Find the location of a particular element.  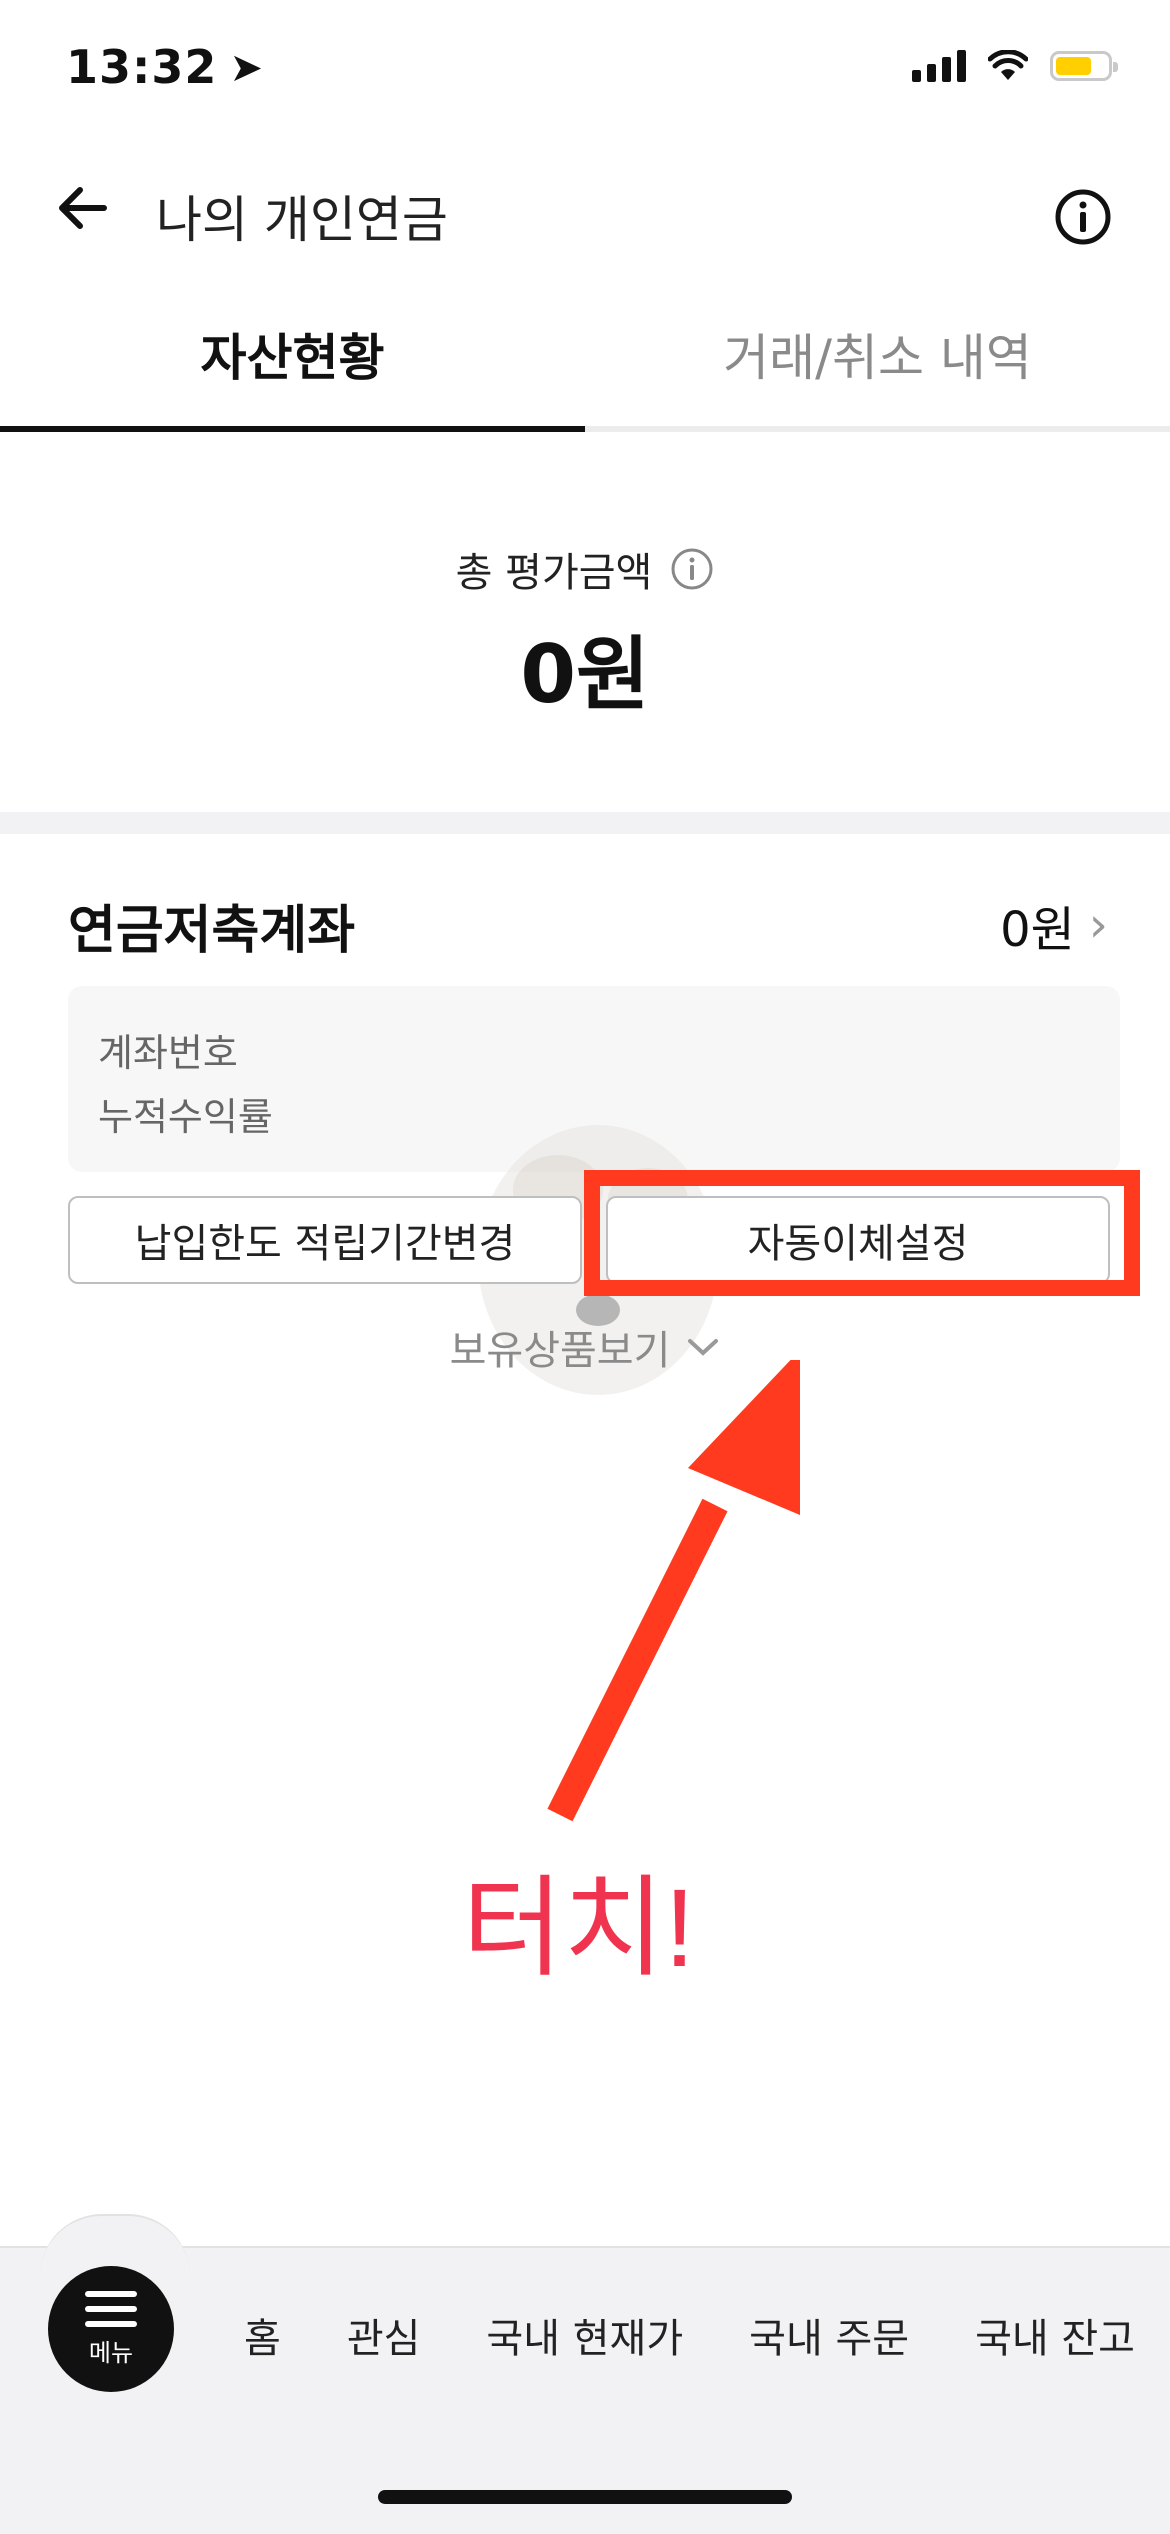

highlight-box is located at coordinates (862, 1233).